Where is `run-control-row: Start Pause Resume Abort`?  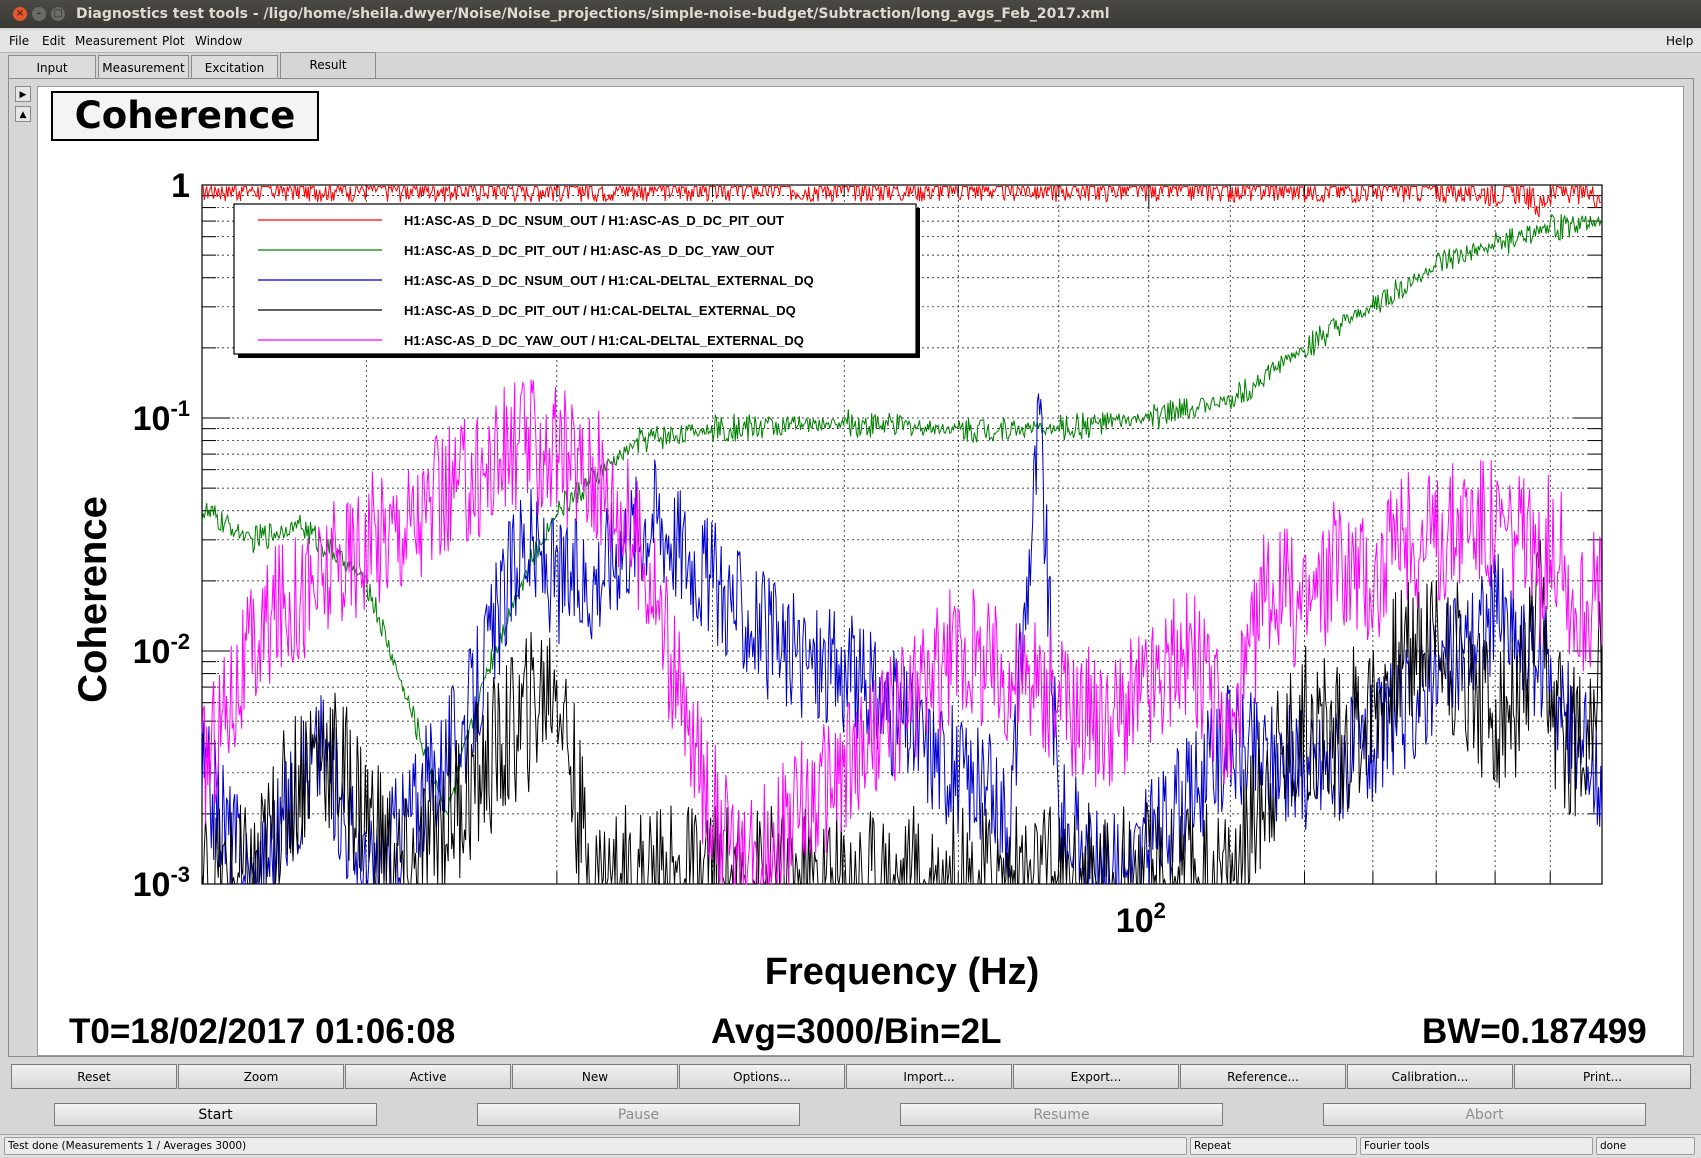 run-control-row: Start Pause Resume Abort is located at coordinates (850, 1116).